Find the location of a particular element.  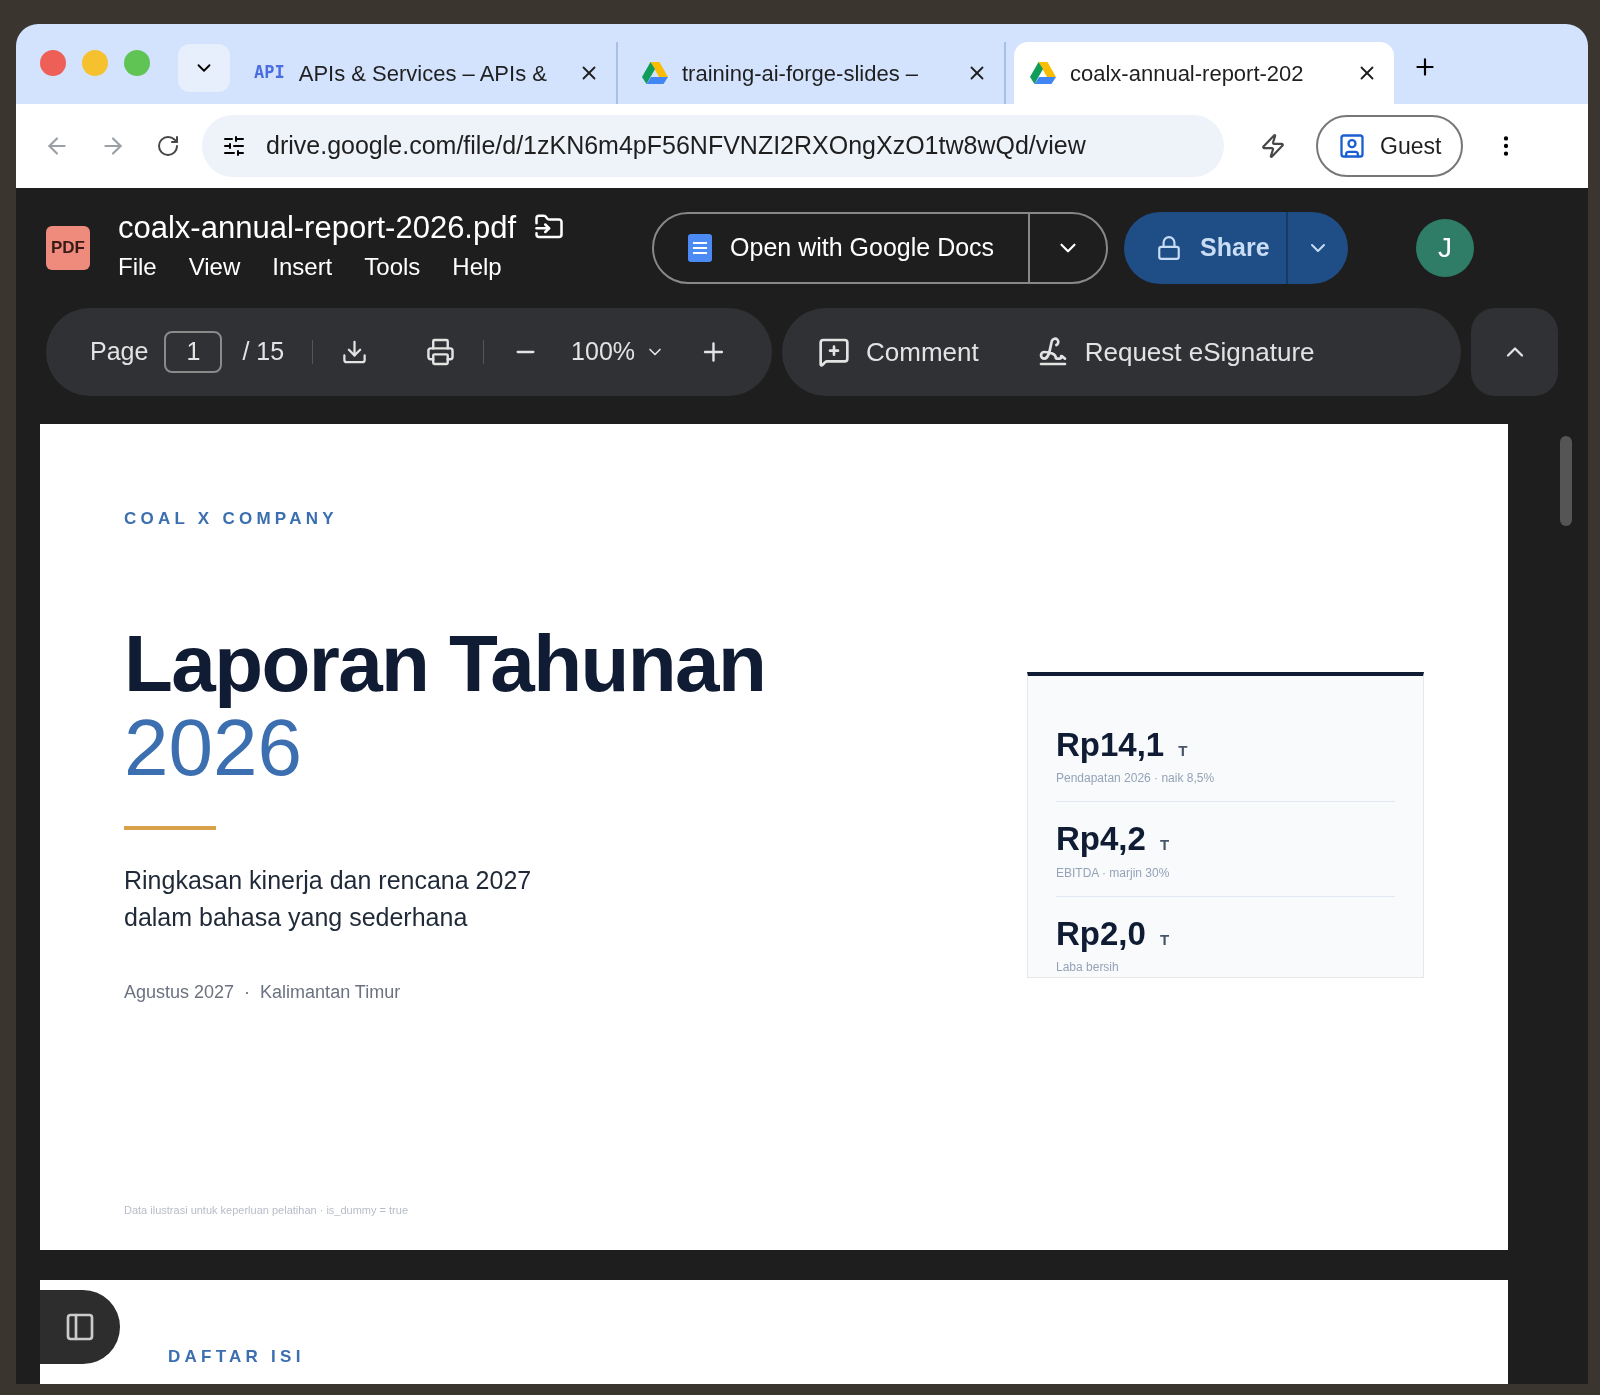

menu-item: Help is located at coordinates (477, 266).